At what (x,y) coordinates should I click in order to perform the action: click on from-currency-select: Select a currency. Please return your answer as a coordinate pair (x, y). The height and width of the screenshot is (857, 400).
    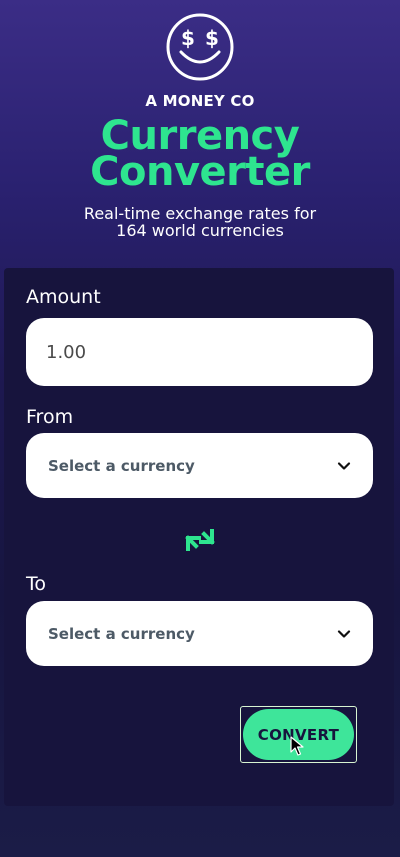
    Looking at the image, I should click on (199, 465).